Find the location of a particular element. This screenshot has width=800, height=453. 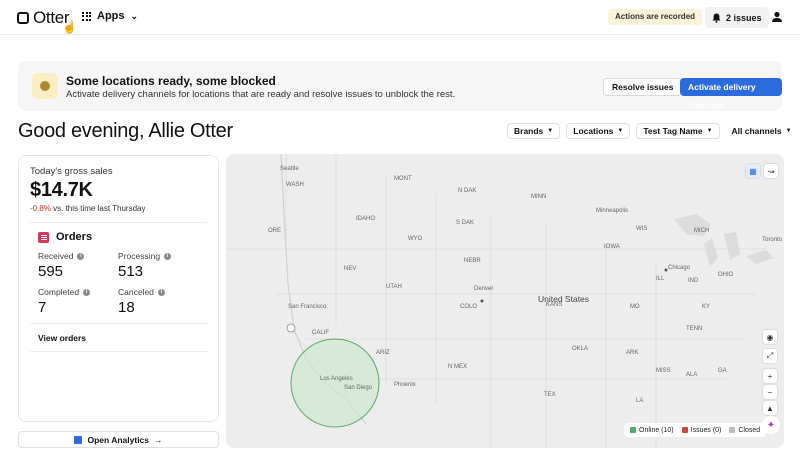

channels-filter: All channels ▼ is located at coordinates (761, 131).